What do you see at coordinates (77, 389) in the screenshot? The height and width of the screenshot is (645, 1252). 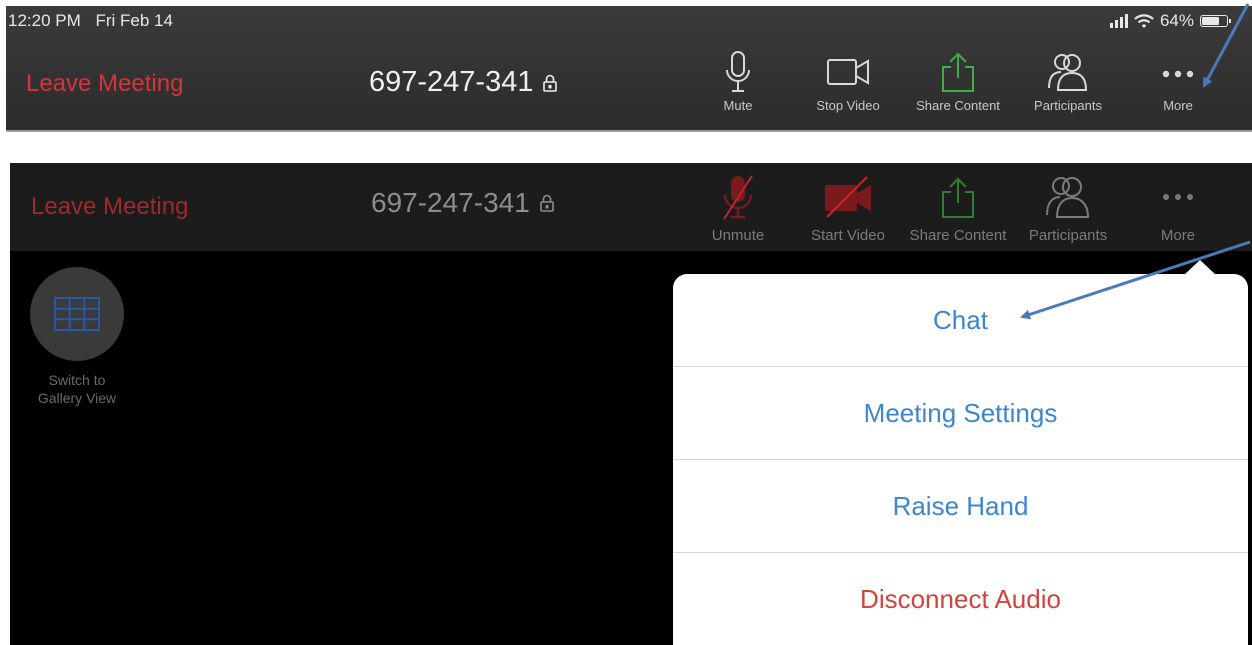 I see `gallery-button-label: Switch to Gallery View` at bounding box center [77, 389].